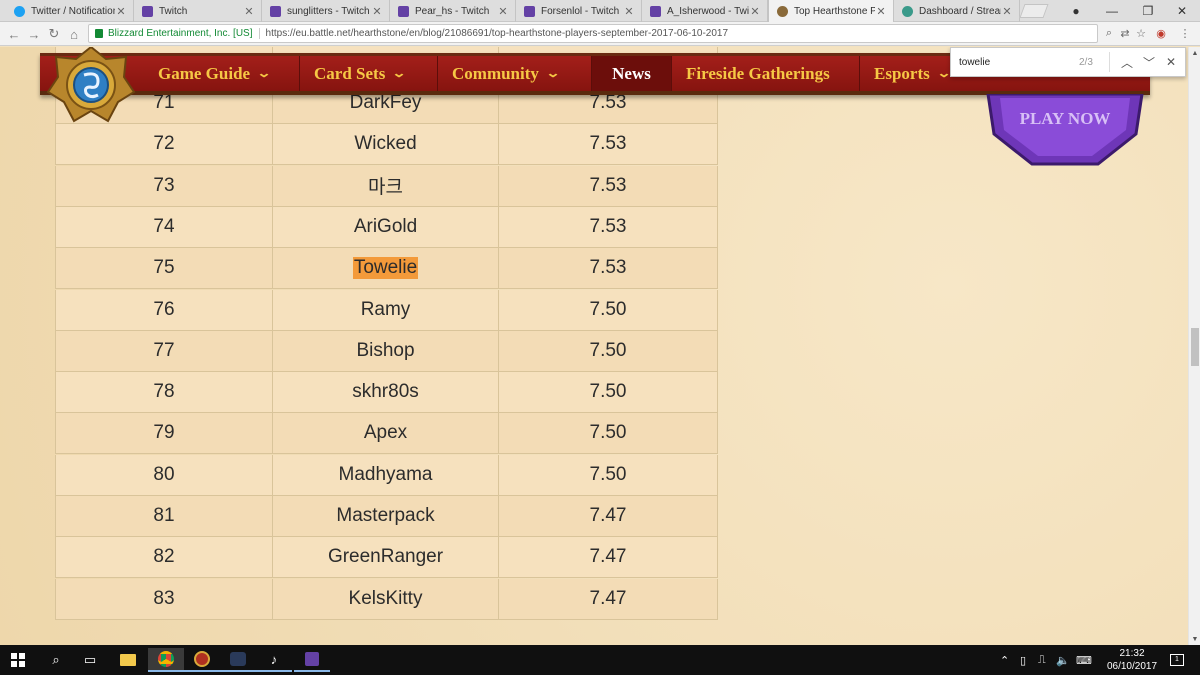  I want to click on table-row: 72 Wicked 7.53, so click(386, 145).